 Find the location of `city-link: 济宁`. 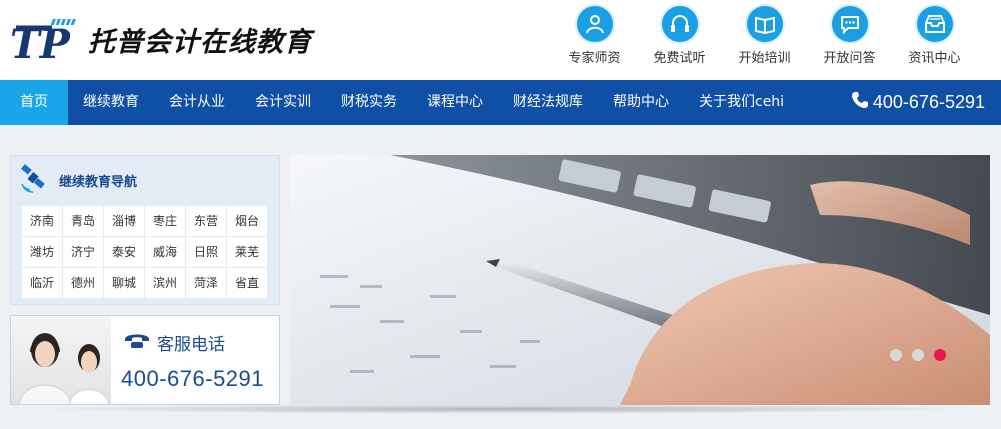

city-link: 济宁 is located at coordinates (83, 252).